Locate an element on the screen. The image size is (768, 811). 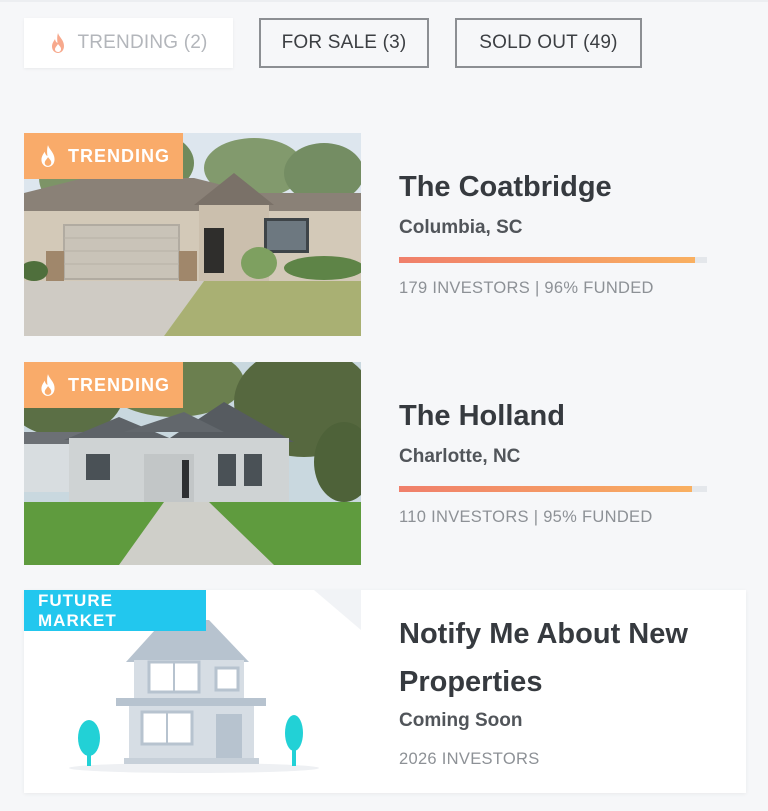
tab-for-sale-label: FOR SALE (3) is located at coordinates (344, 42).